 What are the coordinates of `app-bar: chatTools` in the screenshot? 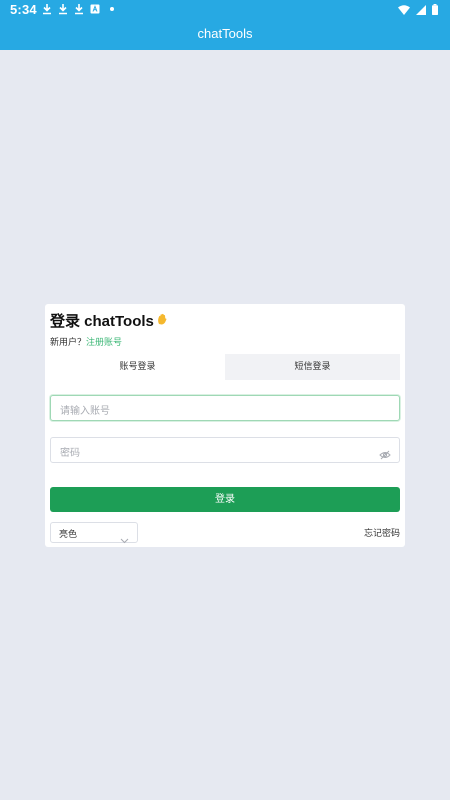 It's located at (225, 36).